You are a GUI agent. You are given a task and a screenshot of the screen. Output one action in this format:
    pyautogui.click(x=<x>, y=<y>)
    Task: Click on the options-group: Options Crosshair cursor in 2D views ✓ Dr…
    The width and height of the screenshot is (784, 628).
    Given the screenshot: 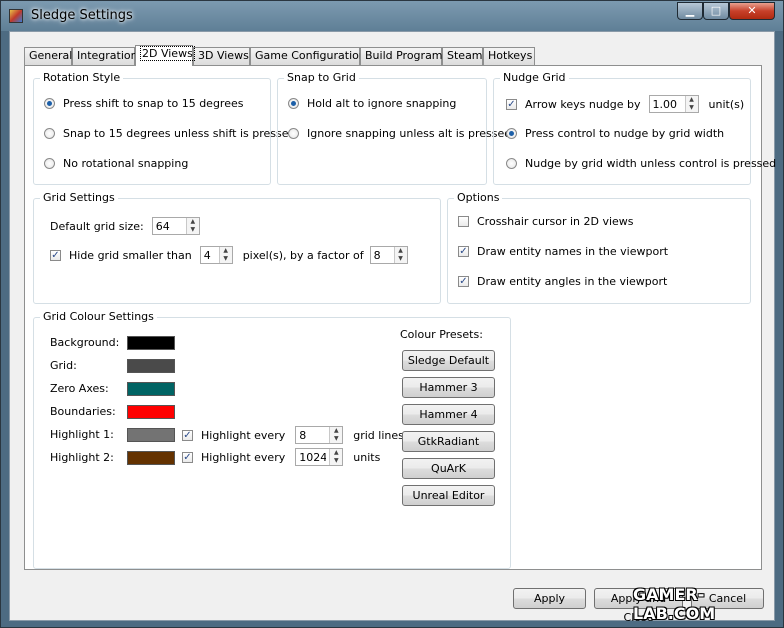 What is the action you would take?
    pyautogui.click(x=599, y=247)
    